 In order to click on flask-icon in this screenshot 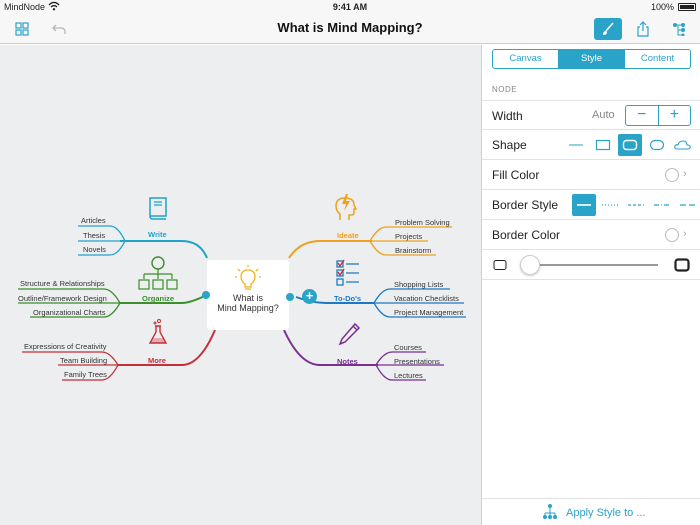, I will do `click(158, 331)`.